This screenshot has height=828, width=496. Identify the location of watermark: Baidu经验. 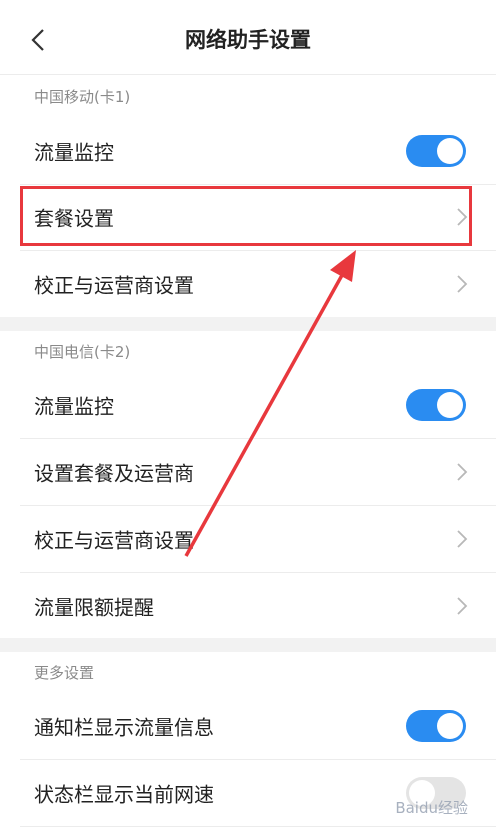
(431, 808).